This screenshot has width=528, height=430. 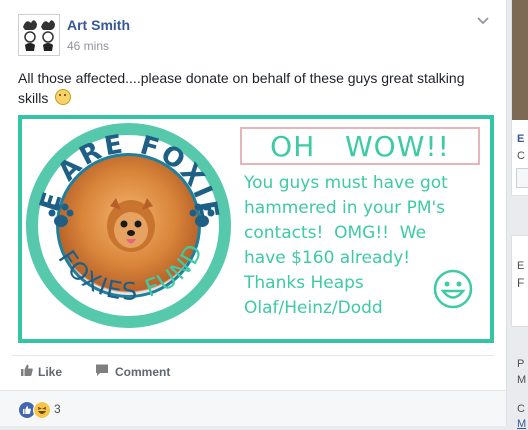 I want to click on right-sidebar: E C E F P M C M, so click(x=518, y=215).